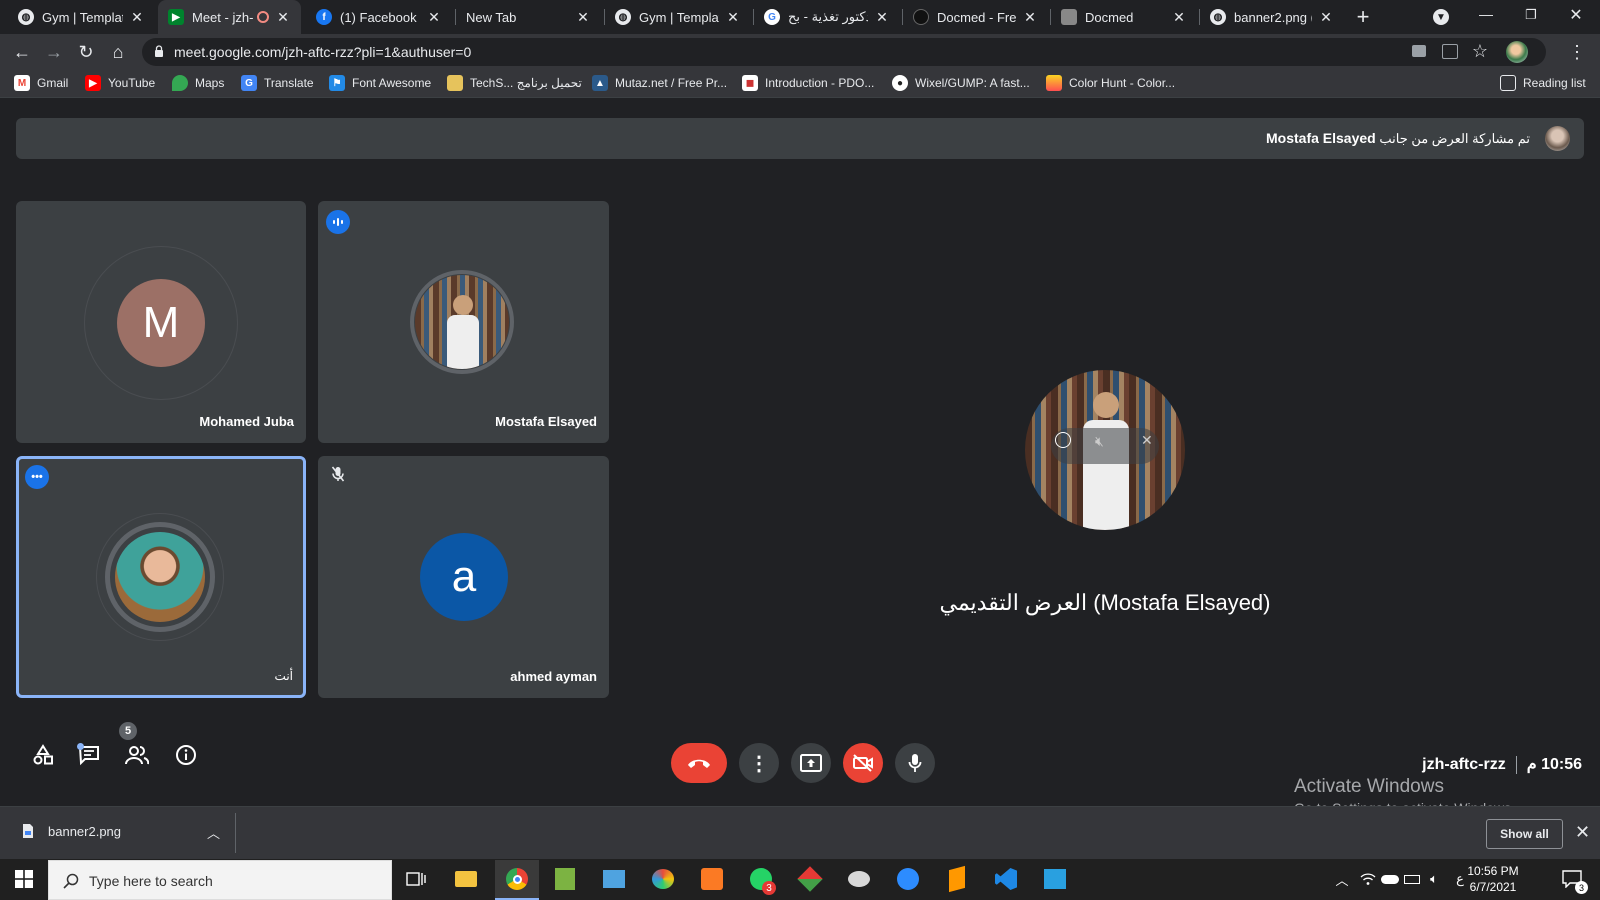 This screenshot has height=900, width=1600. What do you see at coordinates (22, 52) in the screenshot?
I see `back-button: ←` at bounding box center [22, 52].